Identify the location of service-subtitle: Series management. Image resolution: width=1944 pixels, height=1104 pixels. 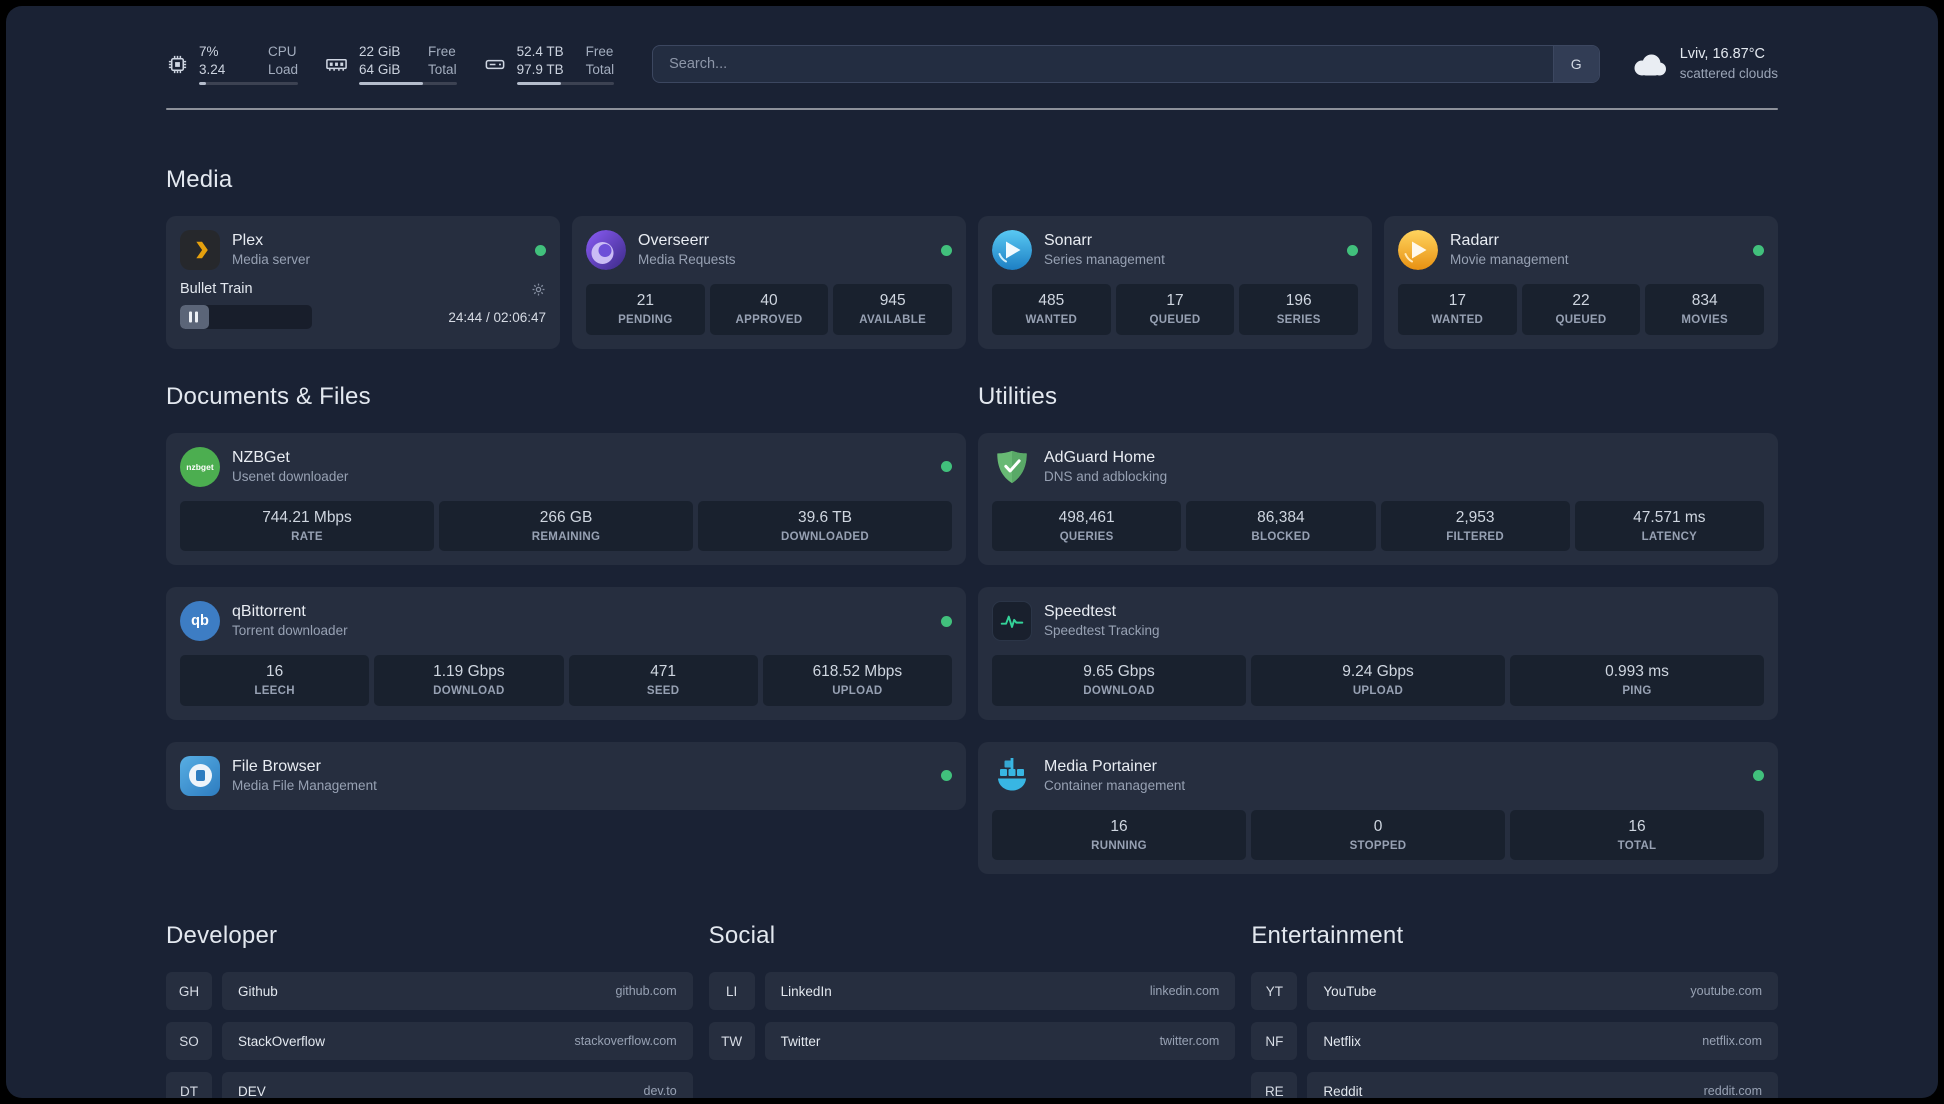
(1104, 260).